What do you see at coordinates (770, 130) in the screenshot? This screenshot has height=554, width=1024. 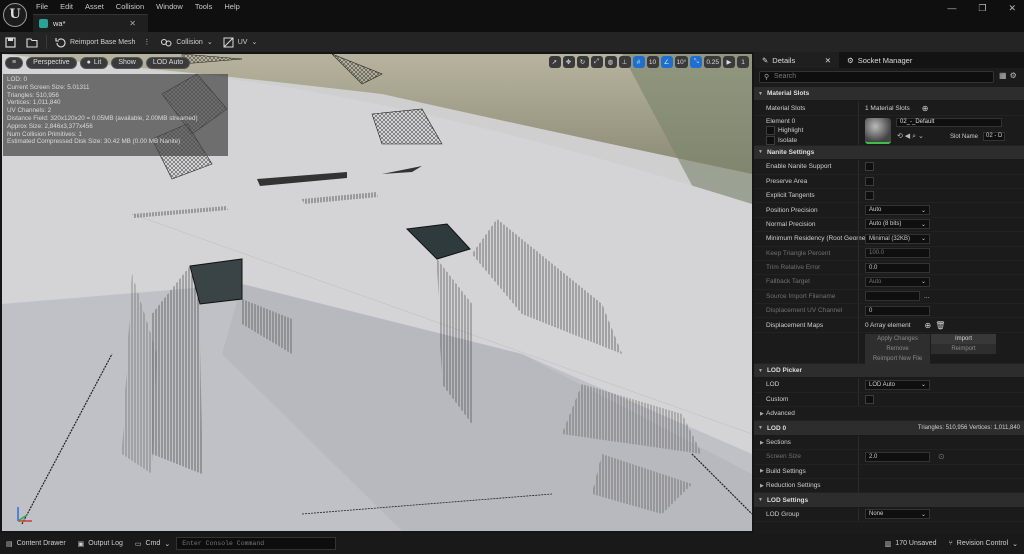 I see `highlight-checkbox` at bounding box center [770, 130].